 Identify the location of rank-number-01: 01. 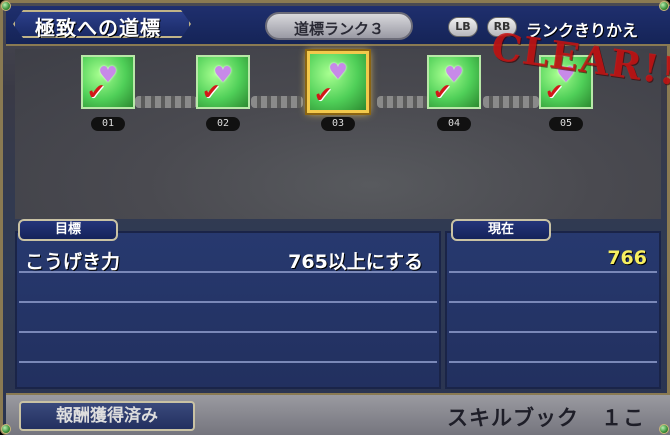
(108, 124).